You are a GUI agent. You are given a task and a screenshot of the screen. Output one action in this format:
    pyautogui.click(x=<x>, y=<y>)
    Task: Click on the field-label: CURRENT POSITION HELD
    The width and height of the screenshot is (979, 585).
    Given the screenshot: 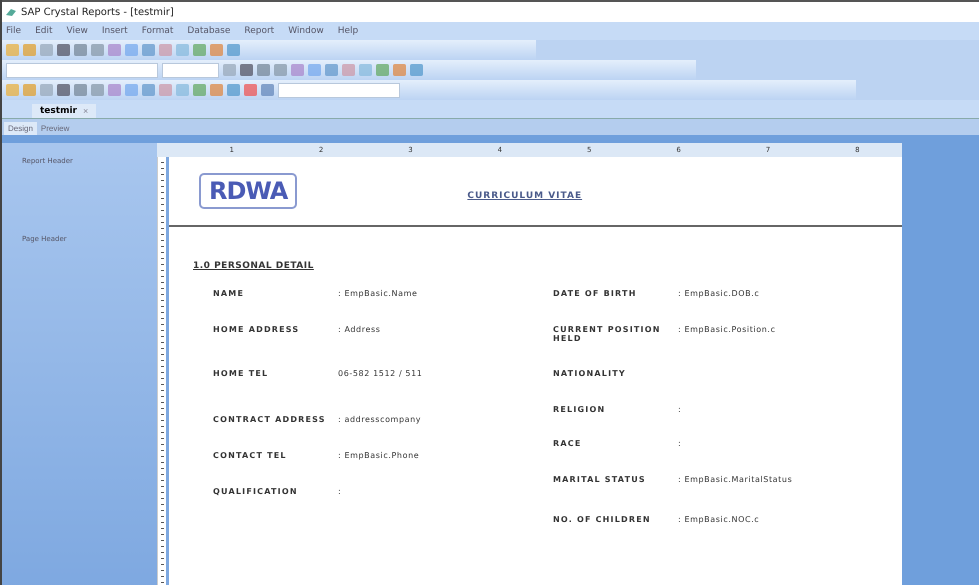 What is the action you would take?
    pyautogui.click(x=607, y=335)
    